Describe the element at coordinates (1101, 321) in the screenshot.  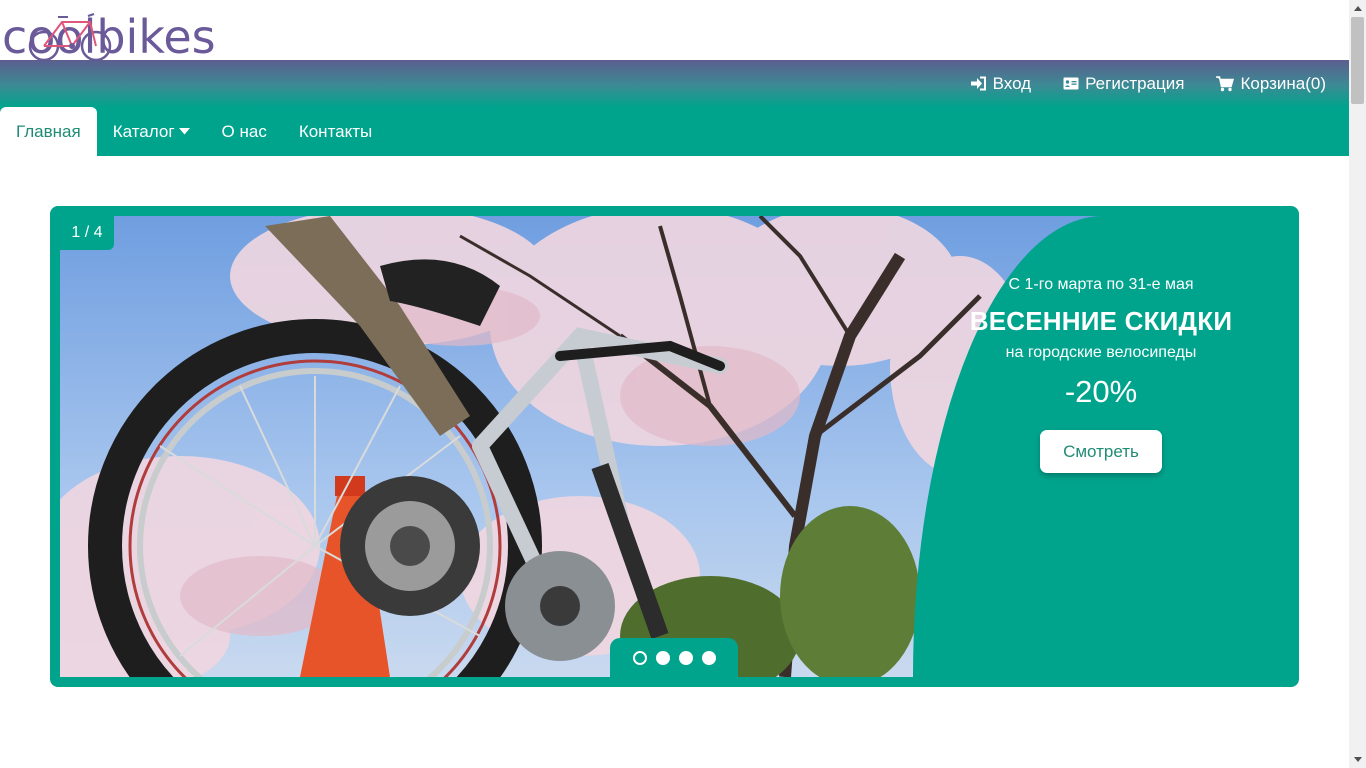
I see `promo-title: ВЕСЕННИЕ СКИДКИ` at that location.